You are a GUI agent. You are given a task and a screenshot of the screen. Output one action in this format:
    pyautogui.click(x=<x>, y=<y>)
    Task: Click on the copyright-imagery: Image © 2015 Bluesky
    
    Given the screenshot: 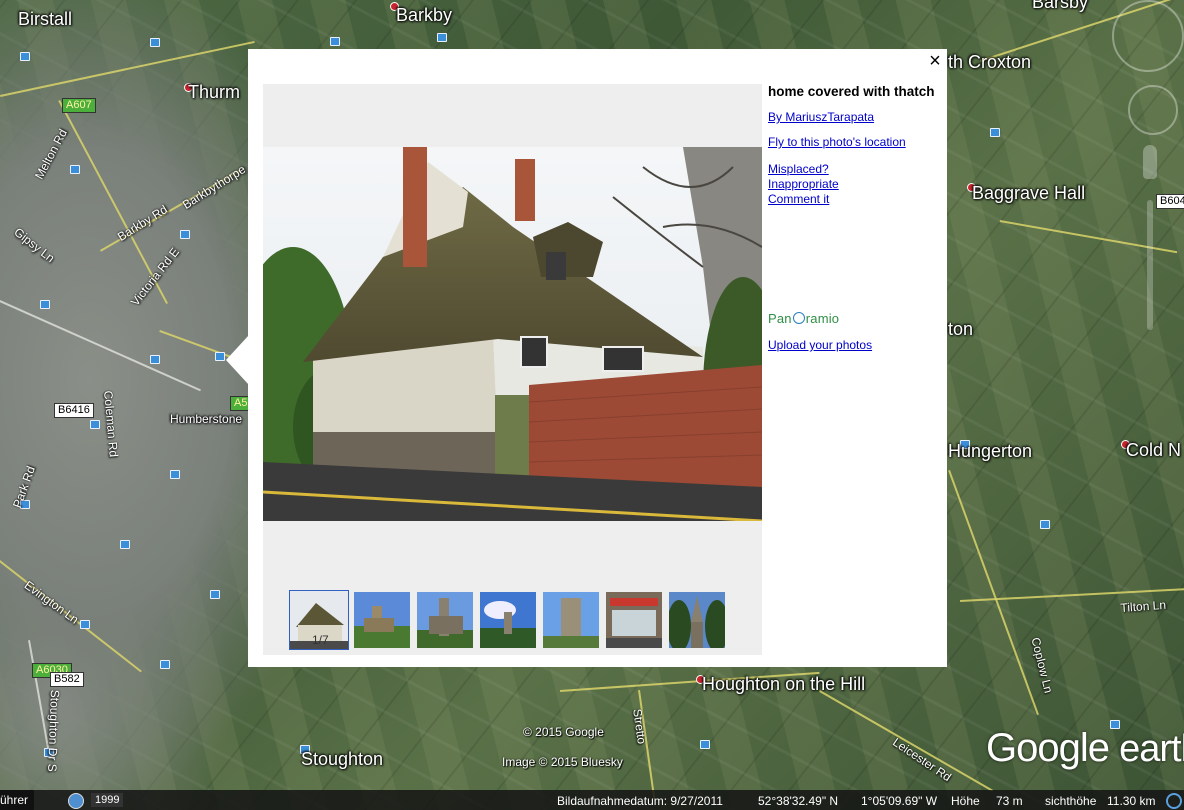 What is the action you would take?
    pyautogui.click(x=562, y=762)
    